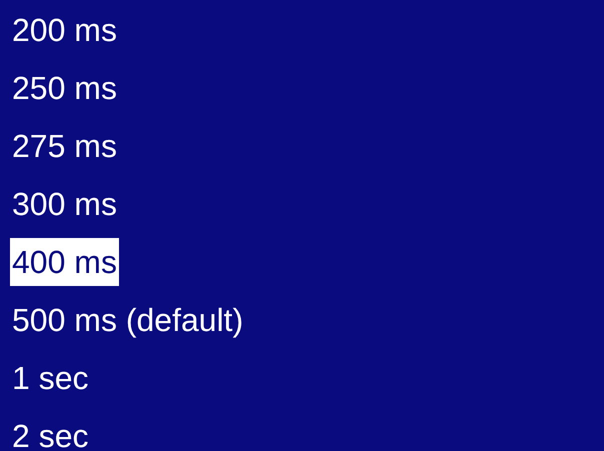  What do you see at coordinates (128, 320) in the screenshot?
I see `list-option: 500 ms (default)` at bounding box center [128, 320].